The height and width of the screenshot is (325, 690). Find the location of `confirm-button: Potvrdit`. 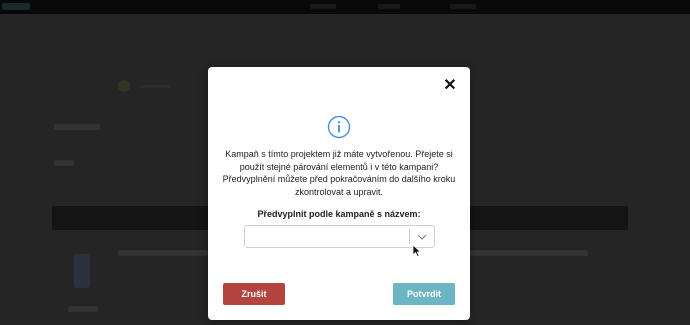

confirm-button: Potvrdit is located at coordinates (424, 294).